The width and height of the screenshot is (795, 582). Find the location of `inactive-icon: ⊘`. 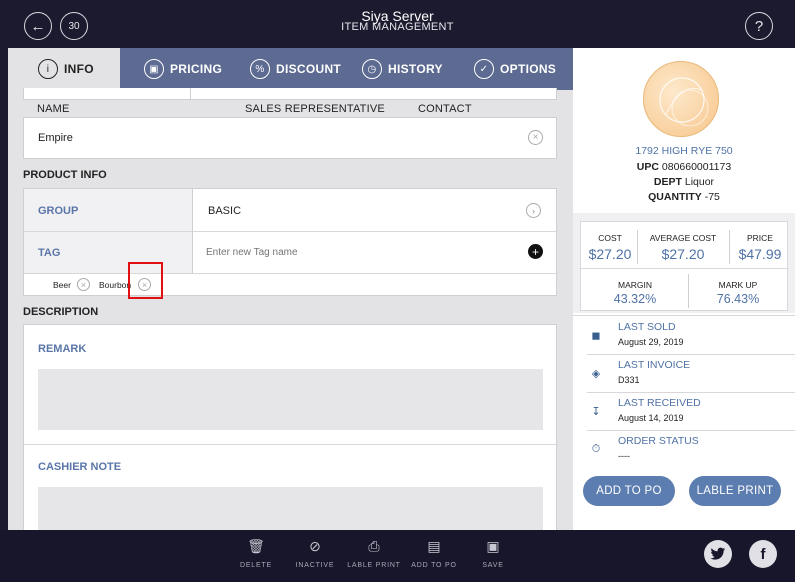

inactive-icon: ⊘ is located at coordinates (315, 546).